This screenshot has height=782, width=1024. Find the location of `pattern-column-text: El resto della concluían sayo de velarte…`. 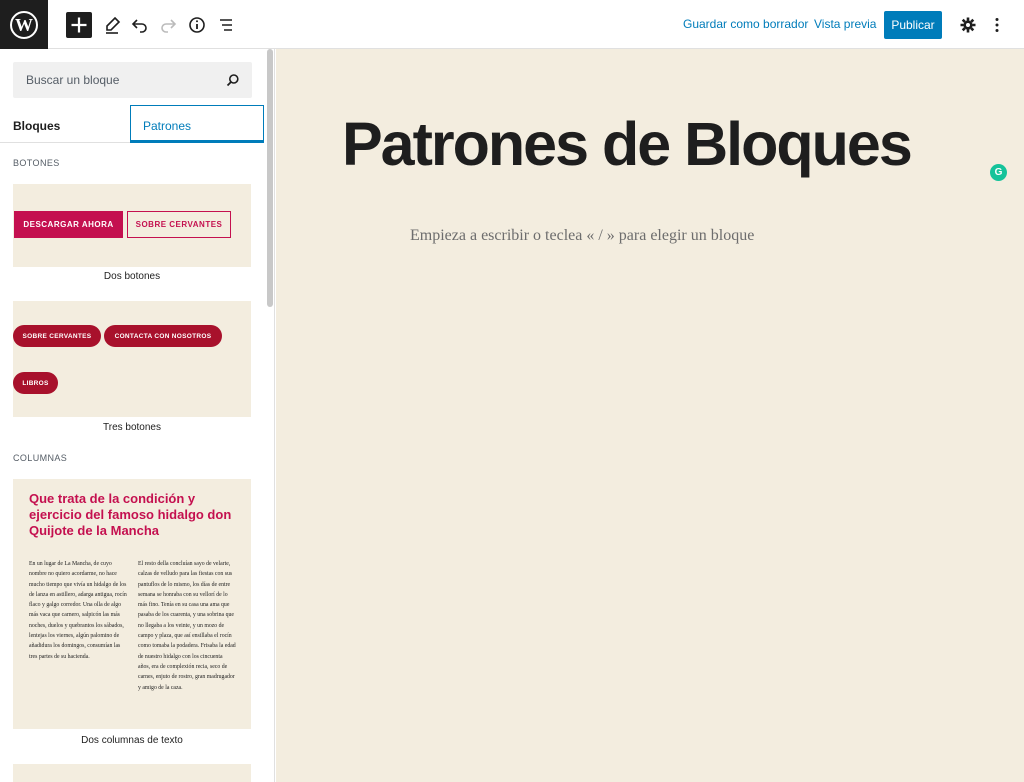

pattern-column-text: El resto della concluían sayo de velarte… is located at coordinates (187, 626).